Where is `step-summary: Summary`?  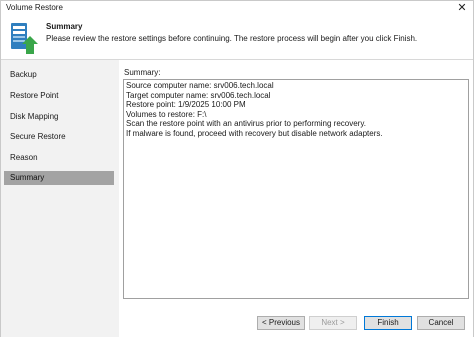
step-summary: Summary is located at coordinates (59, 178).